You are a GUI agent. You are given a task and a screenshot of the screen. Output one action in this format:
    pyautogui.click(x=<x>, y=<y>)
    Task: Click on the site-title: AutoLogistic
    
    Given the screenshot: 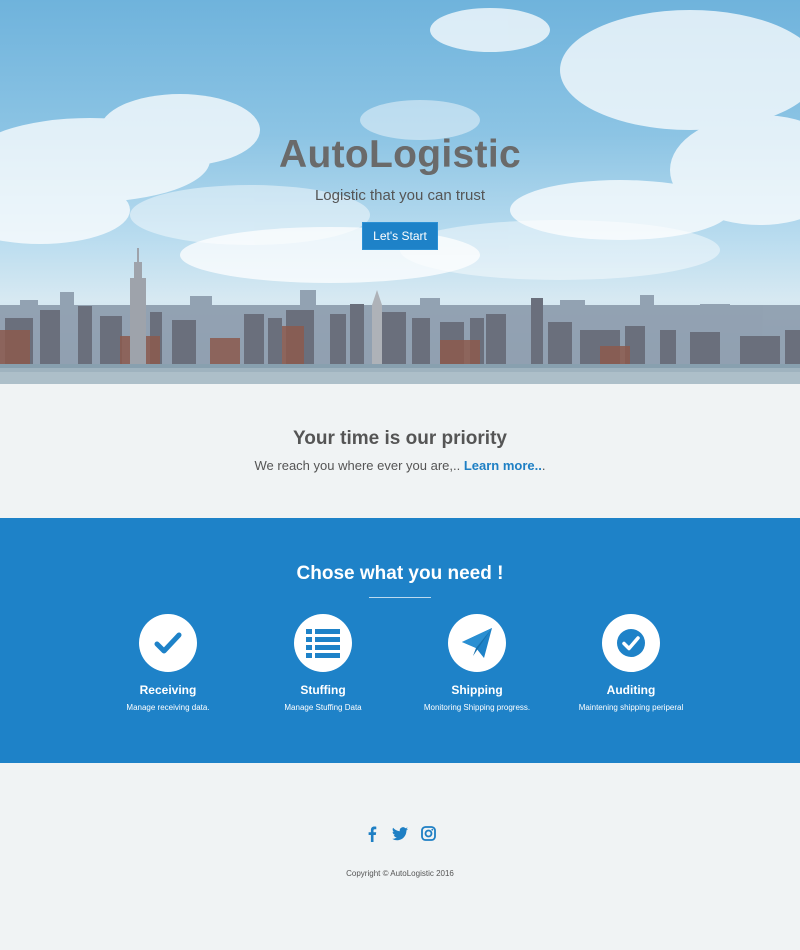 What is the action you would take?
    pyautogui.click(x=400, y=154)
    